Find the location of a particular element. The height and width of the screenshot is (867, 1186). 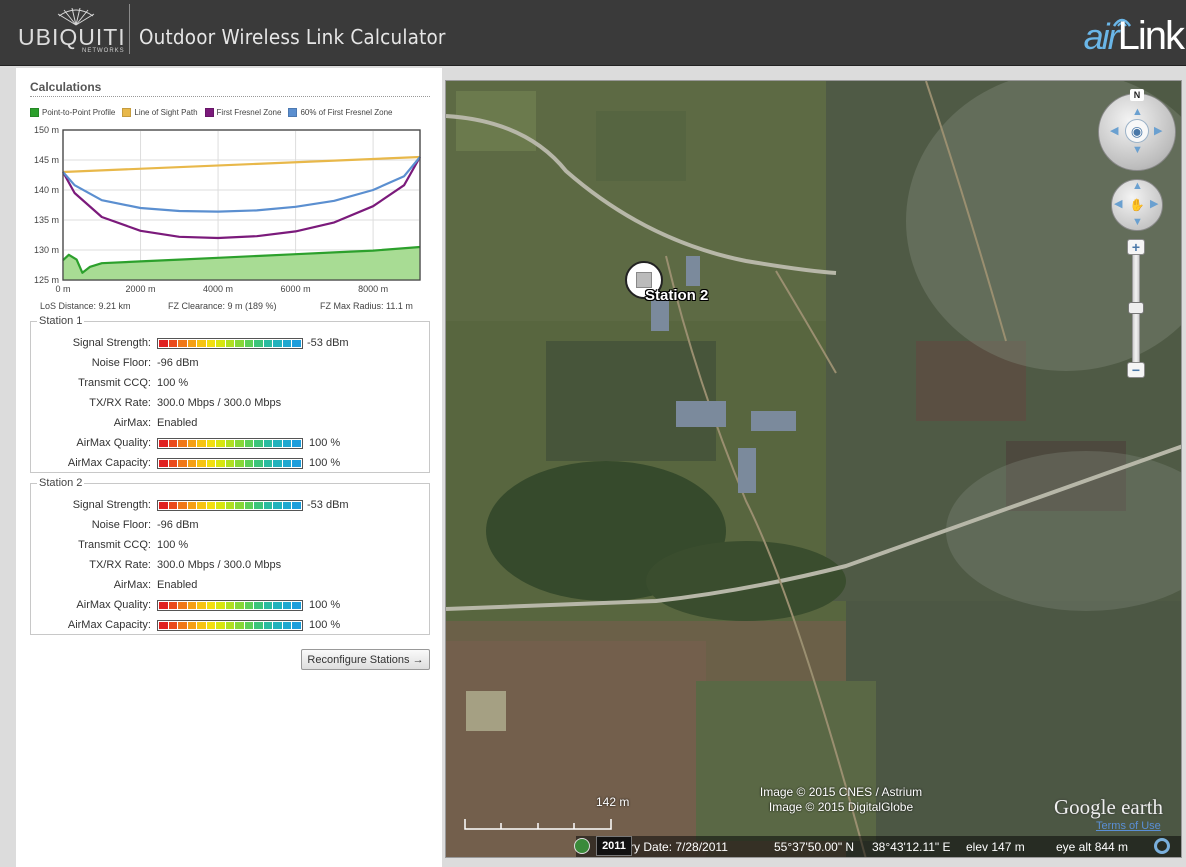

north-indicator: N is located at coordinates (1137, 95).